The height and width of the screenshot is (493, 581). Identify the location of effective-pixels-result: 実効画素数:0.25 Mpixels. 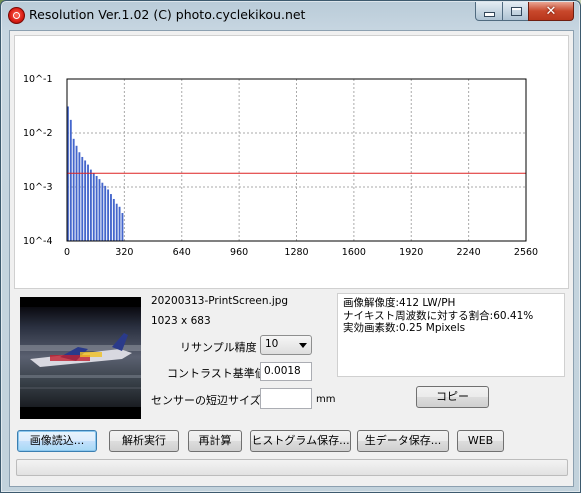
(404, 328).